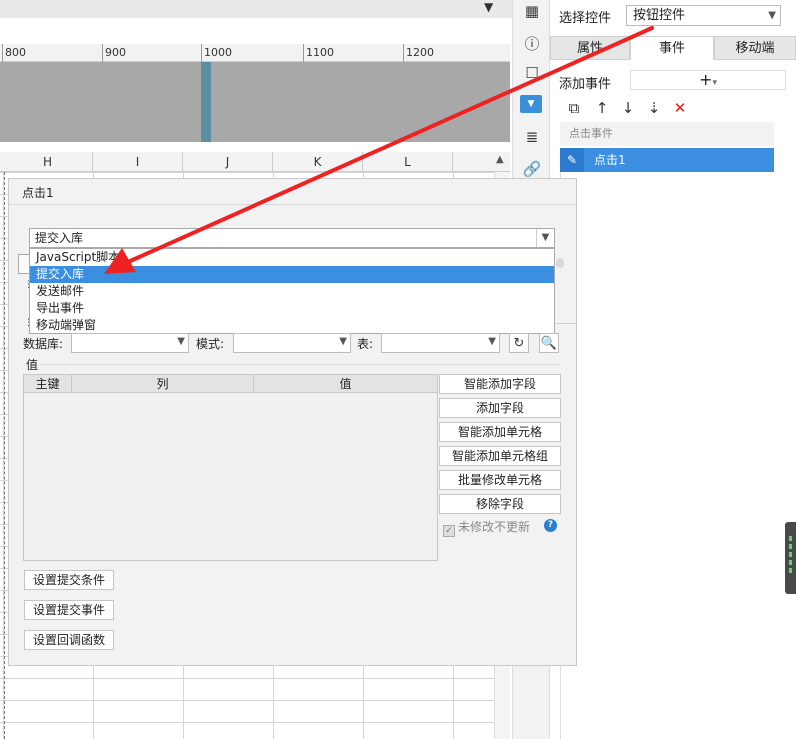 This screenshot has height=739, width=796. What do you see at coordinates (628, 108) in the screenshot?
I see `arrow-down-icon: ↓` at bounding box center [628, 108].